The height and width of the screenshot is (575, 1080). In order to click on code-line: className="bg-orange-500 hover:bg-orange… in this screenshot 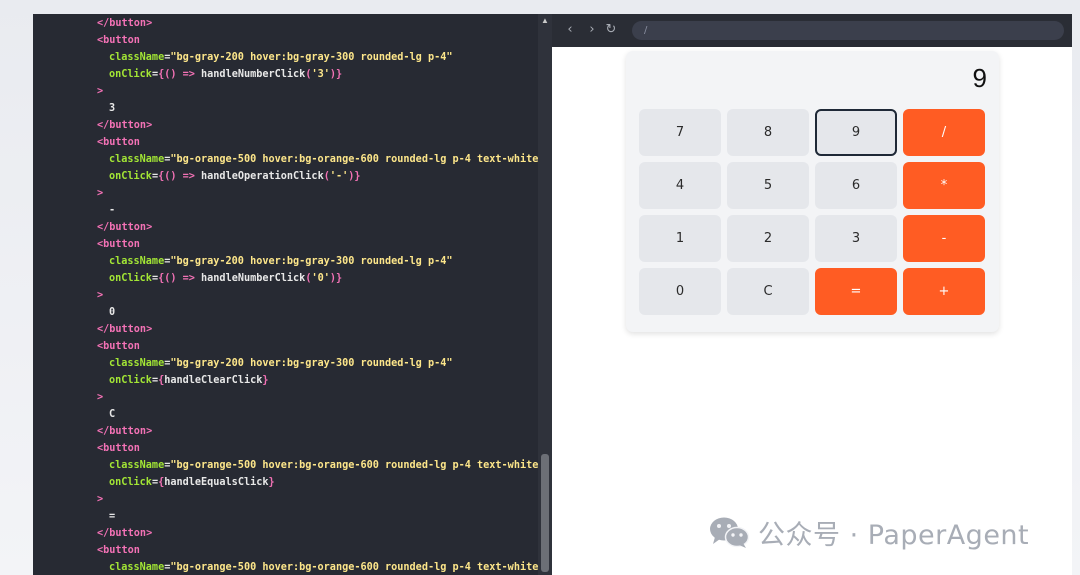, I will do `click(323, 465)`.